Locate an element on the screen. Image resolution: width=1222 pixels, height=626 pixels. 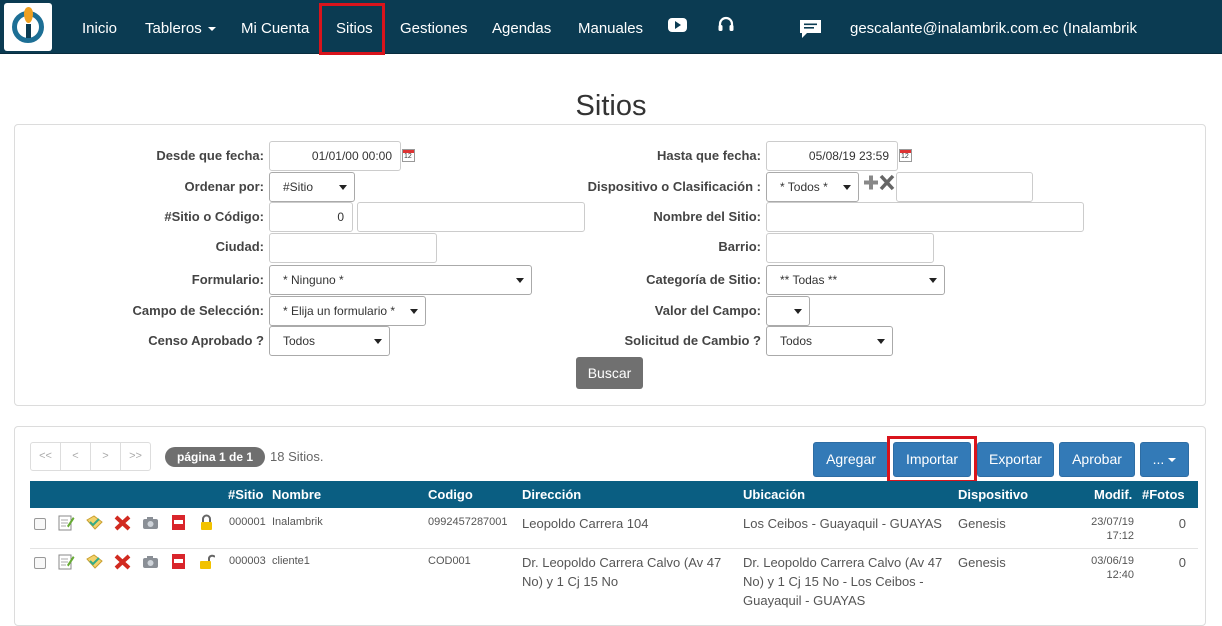
col-codigo: Codigo is located at coordinates (450, 494).